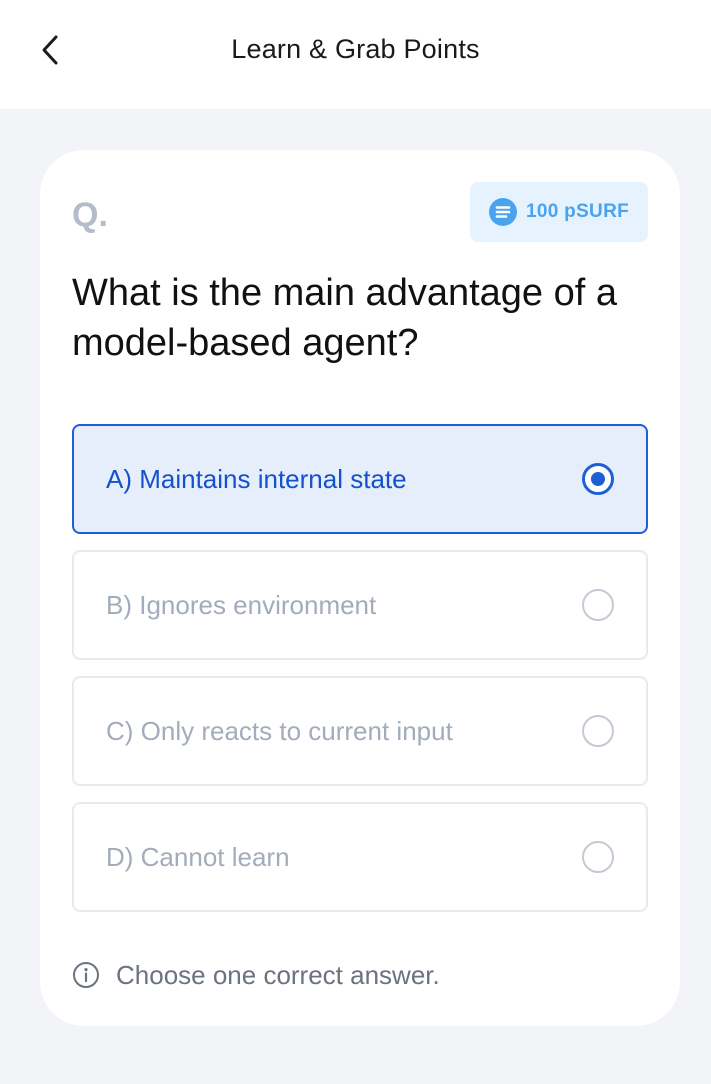 The image size is (711, 1084). I want to click on page-title: Learn & Grab Points, so click(355, 49).